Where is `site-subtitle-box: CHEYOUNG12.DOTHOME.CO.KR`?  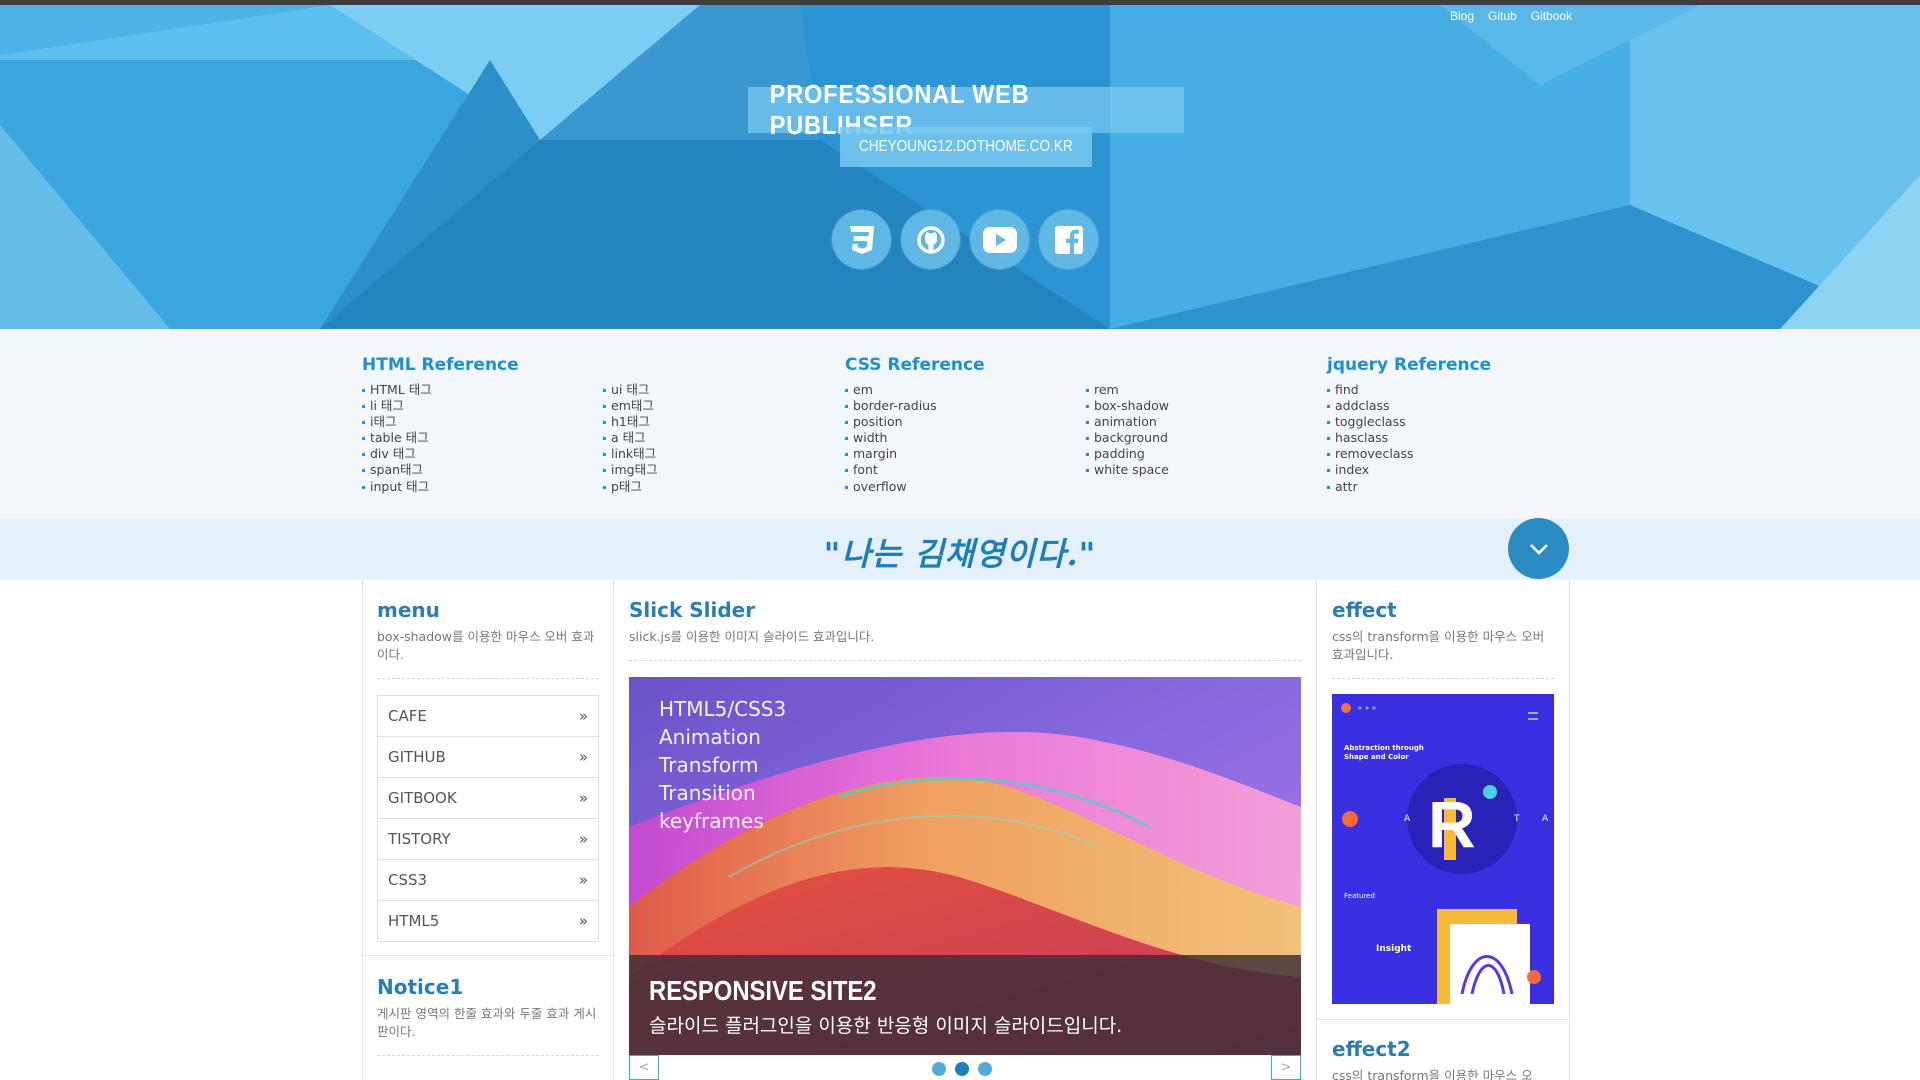 site-subtitle-box: CHEYOUNG12.DOTHOME.CO.KR is located at coordinates (966, 147).